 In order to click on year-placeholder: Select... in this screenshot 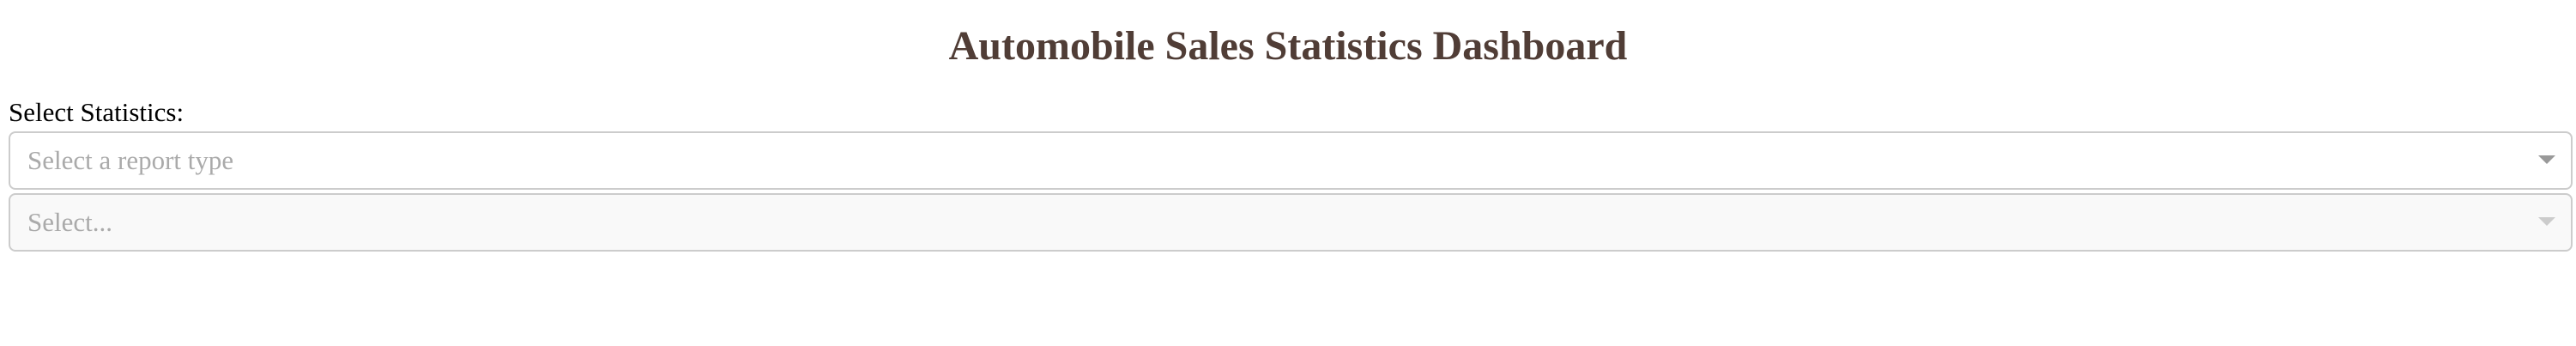, I will do `click(69, 222)`.